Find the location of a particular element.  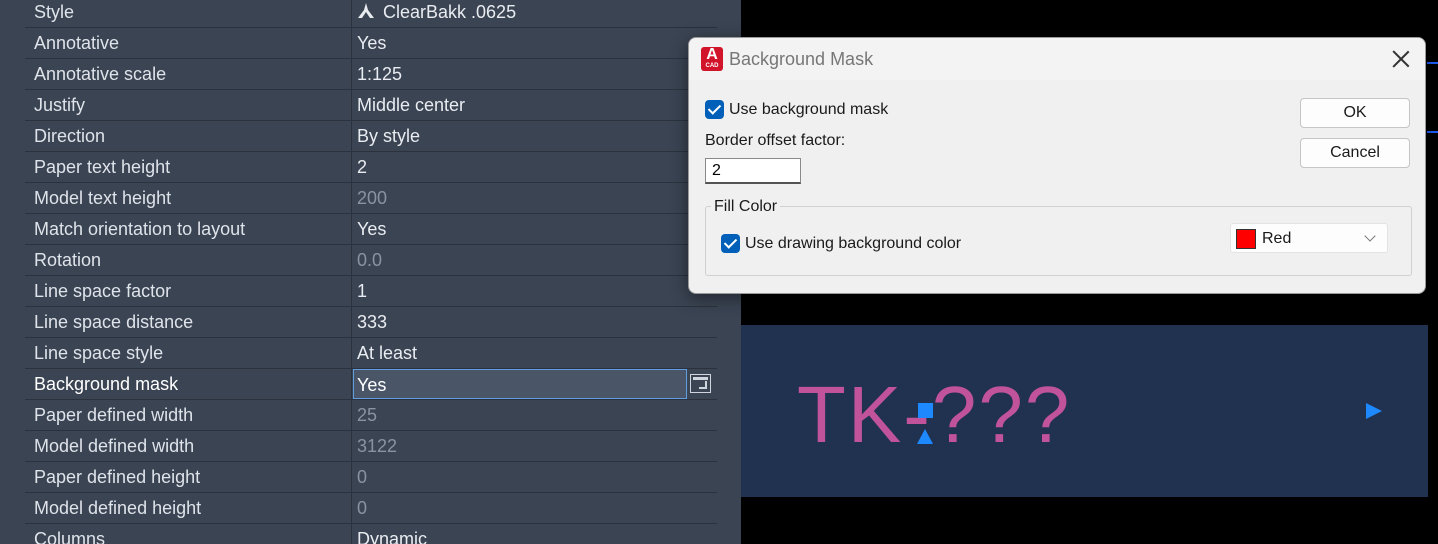

property-value: 1 is located at coordinates (535, 291).